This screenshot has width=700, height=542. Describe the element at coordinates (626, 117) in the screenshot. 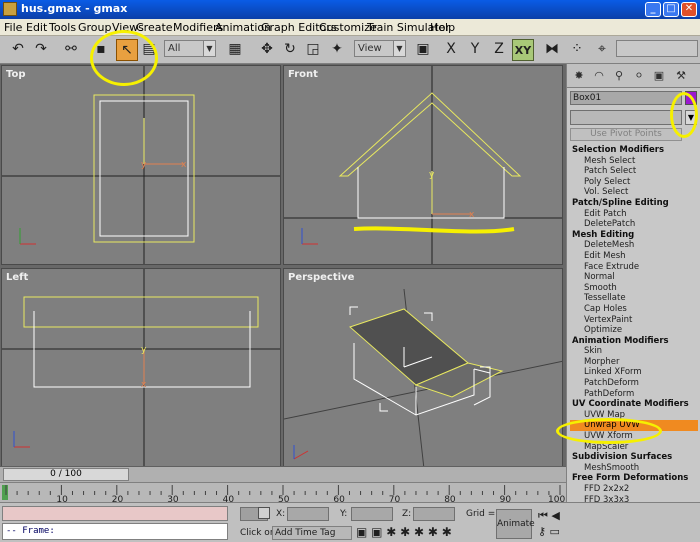

I see `modifier-list-dropdown` at that location.